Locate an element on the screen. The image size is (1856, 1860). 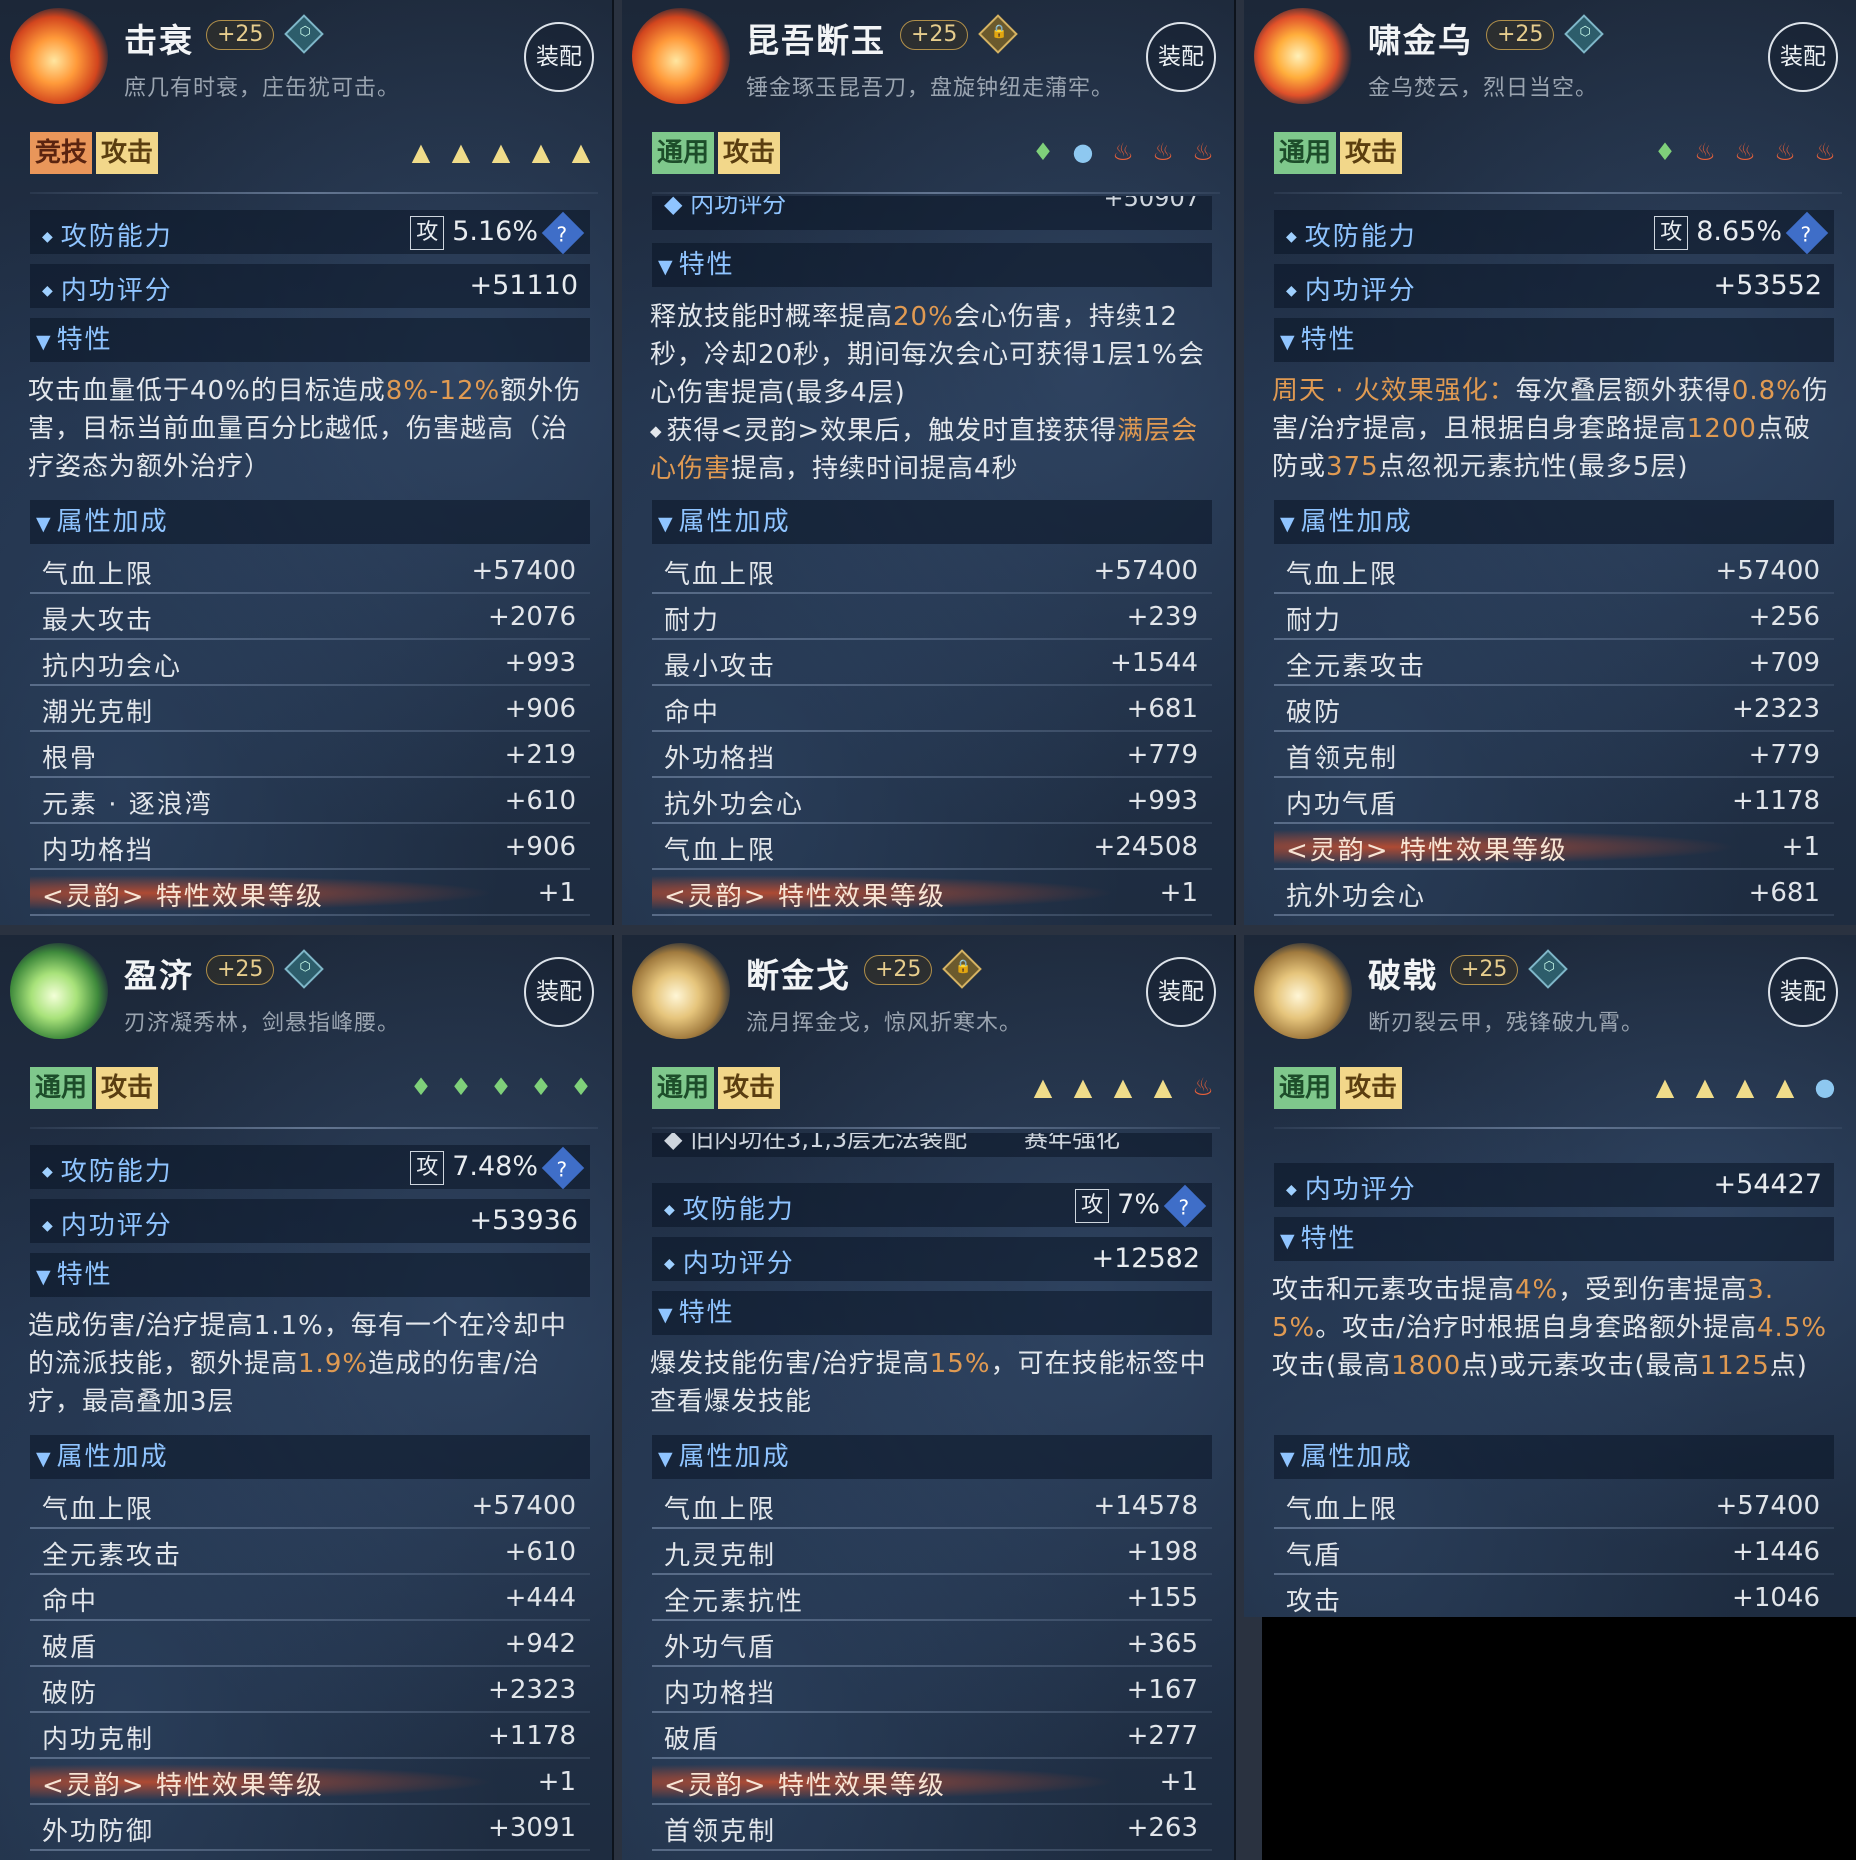
element-slots: ♦ ♨ ♨ ♨ ♨ is located at coordinates (1745, 152).